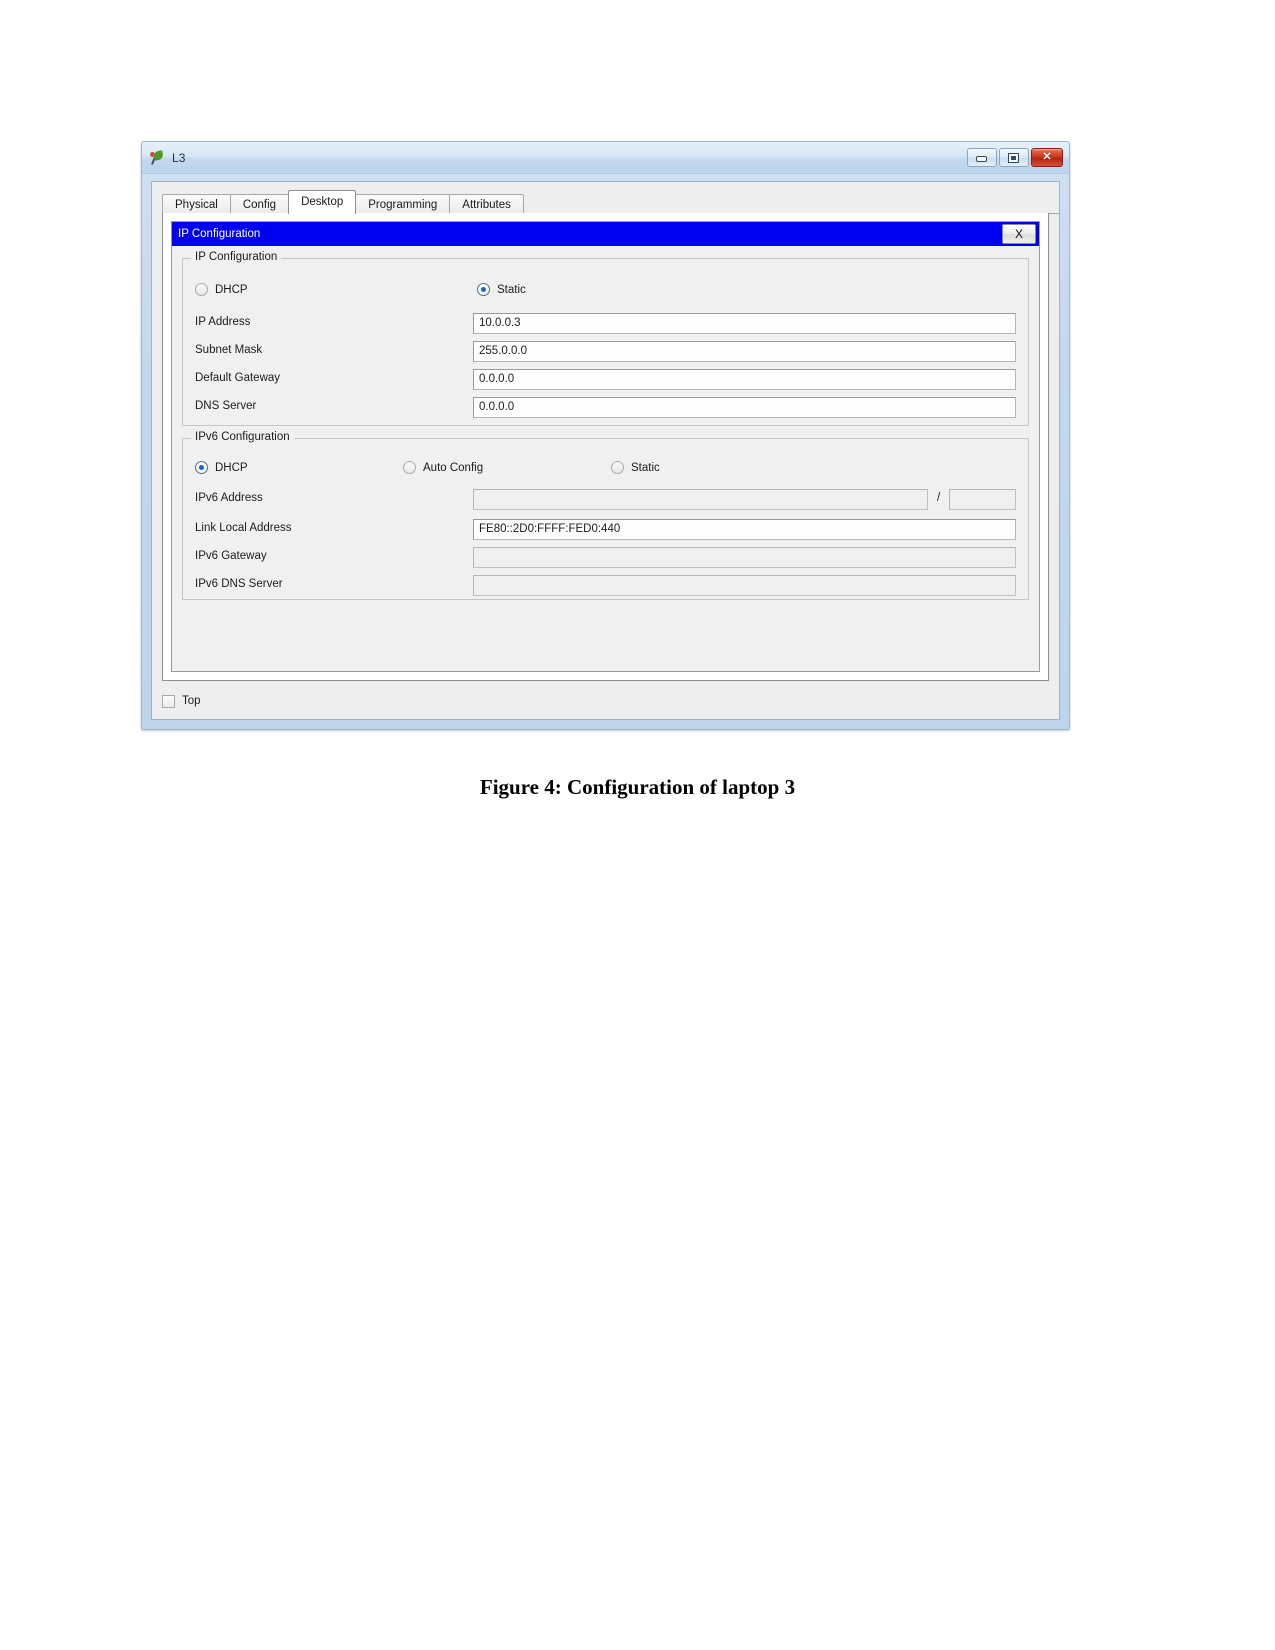  Describe the element at coordinates (322, 202) in the screenshot. I see `tab-desktop: Desktop` at that location.